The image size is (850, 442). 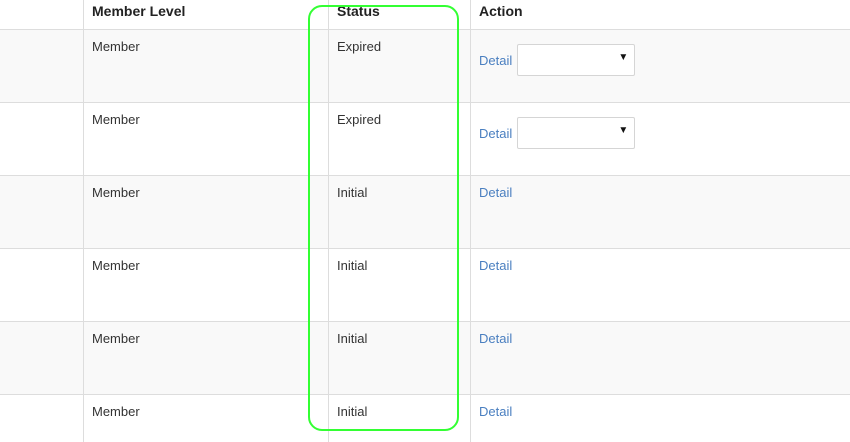 I want to click on table-header: Member Level Status Action, so click(x=425, y=15).